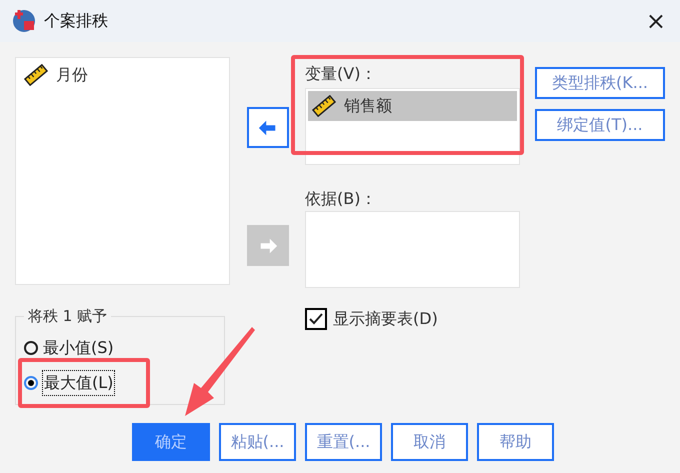  What do you see at coordinates (67, 316) in the screenshot?
I see `group-title: 将秩 1 赋予` at bounding box center [67, 316].